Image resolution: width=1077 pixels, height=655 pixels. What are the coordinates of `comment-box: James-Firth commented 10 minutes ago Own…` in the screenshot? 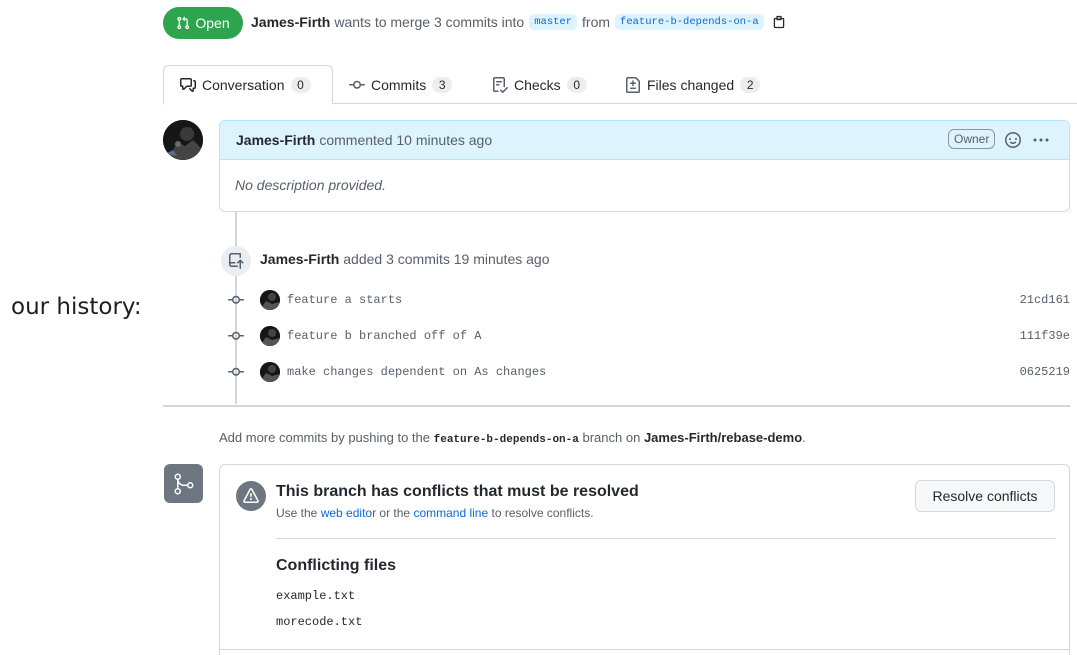 It's located at (644, 166).